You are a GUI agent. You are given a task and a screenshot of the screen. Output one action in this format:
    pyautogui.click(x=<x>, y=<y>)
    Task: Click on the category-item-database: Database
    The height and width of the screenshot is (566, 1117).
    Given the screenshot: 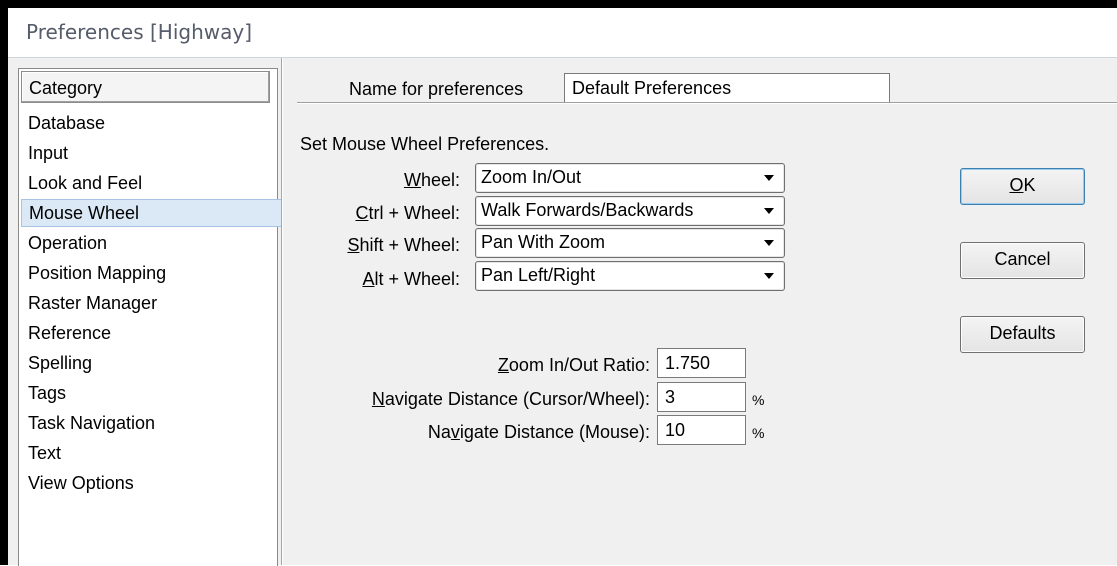 What is the action you would take?
    pyautogui.click(x=152, y=123)
    